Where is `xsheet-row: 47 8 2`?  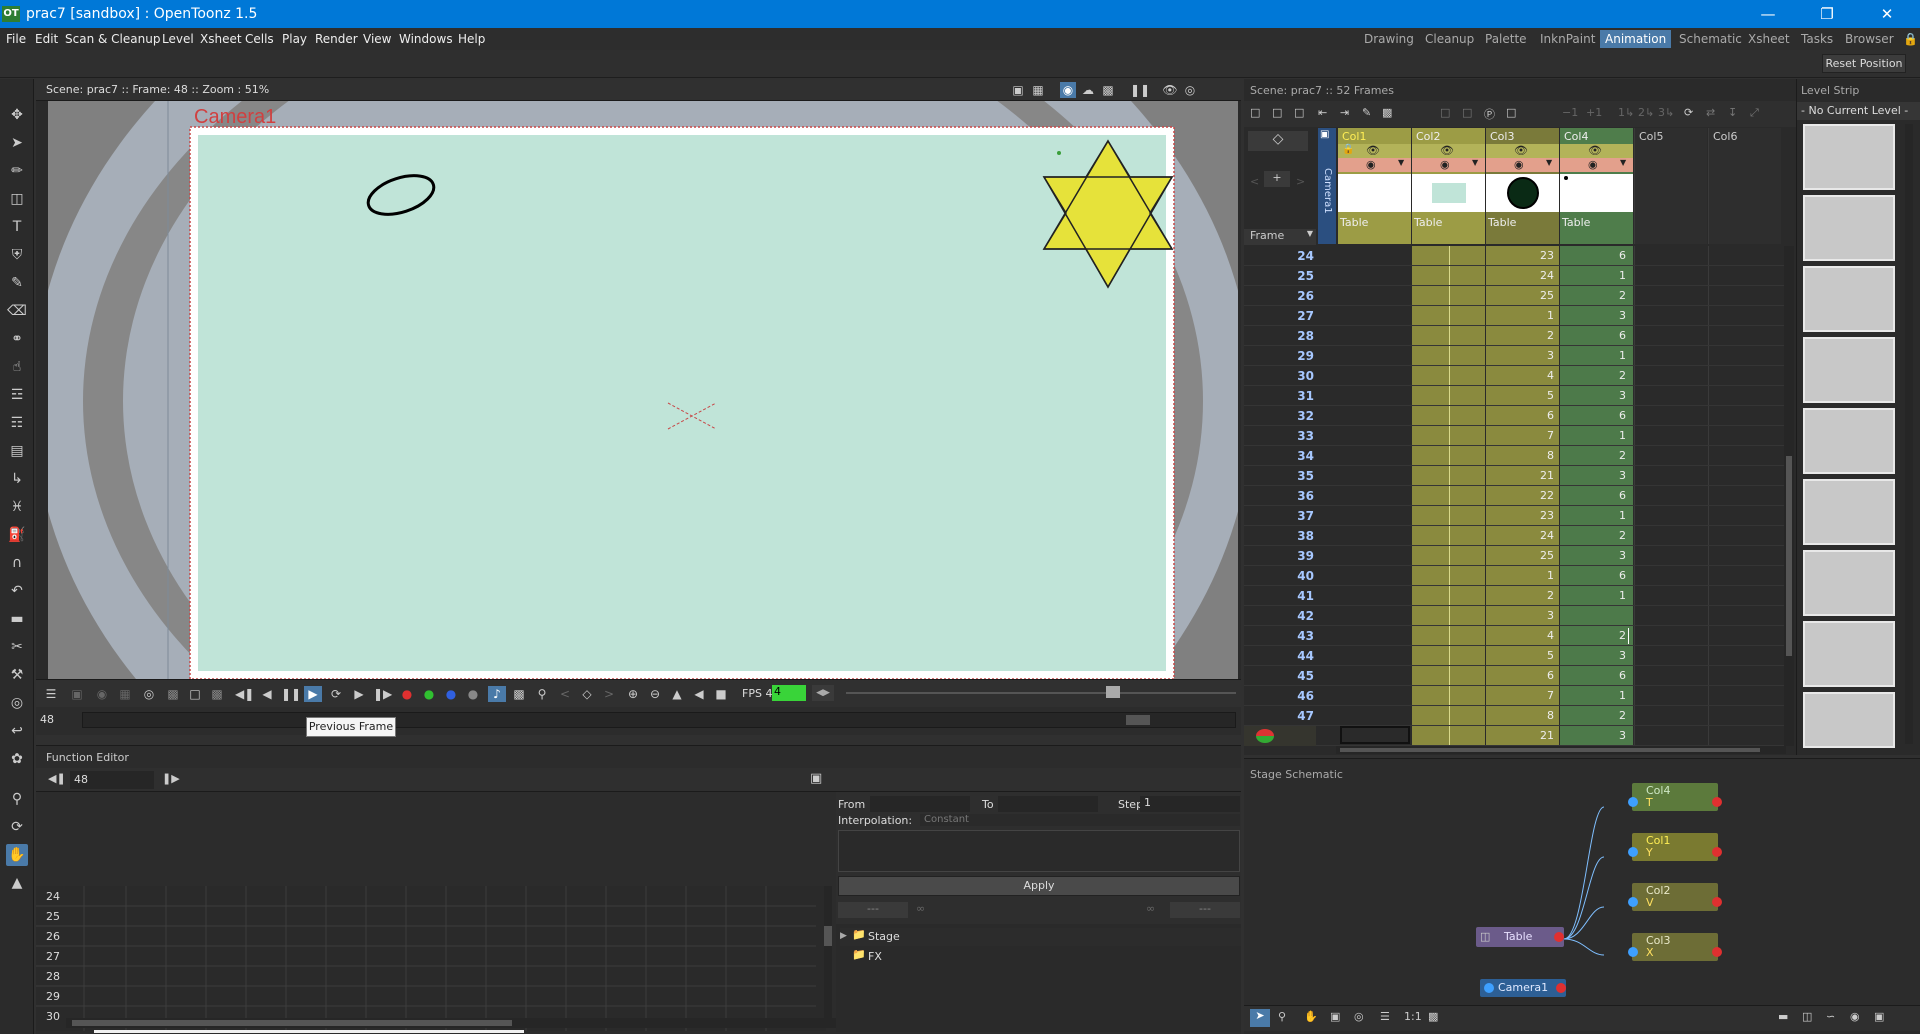
xsheet-row: 47 8 2 is located at coordinates (1514, 716).